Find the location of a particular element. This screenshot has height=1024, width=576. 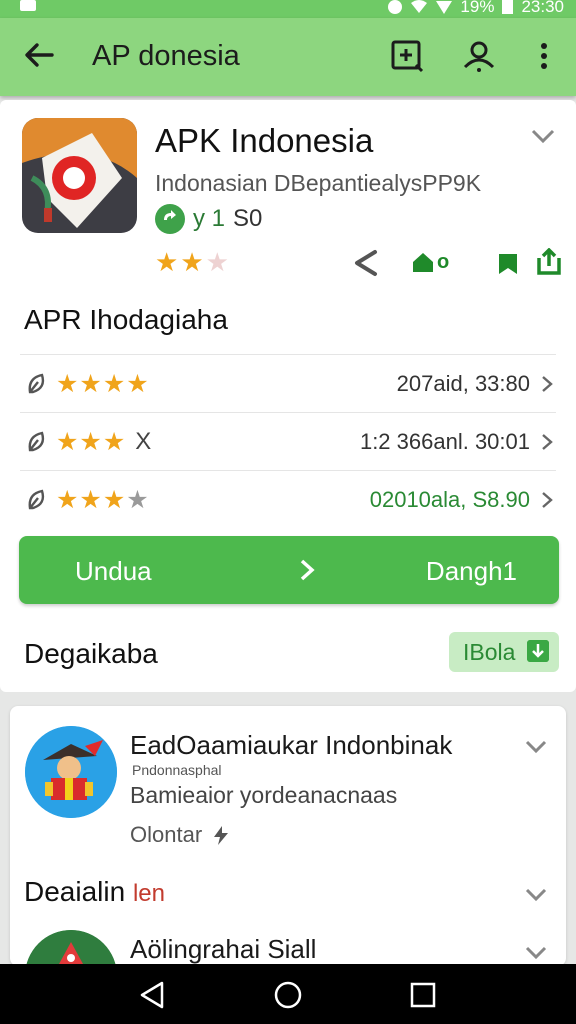

battery-percent: 19% is located at coordinates (477, 8).